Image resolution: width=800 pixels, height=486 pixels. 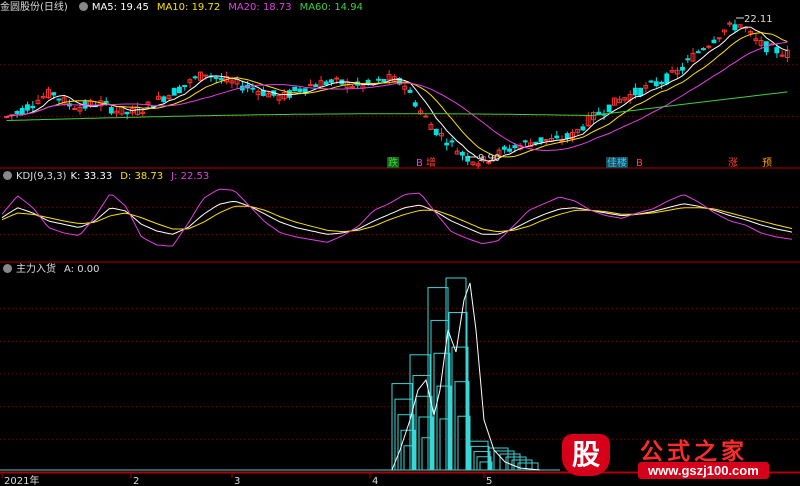 I want to click on signal-mark: 佳楼, so click(x=617, y=162).